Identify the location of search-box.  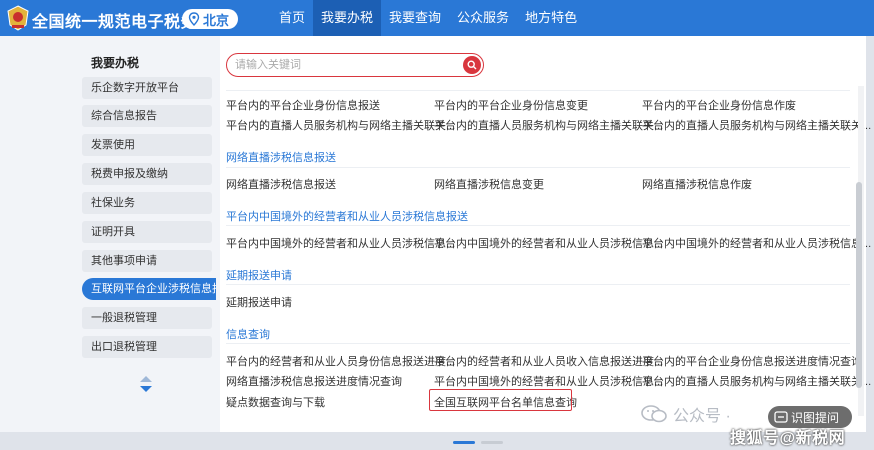
(355, 65).